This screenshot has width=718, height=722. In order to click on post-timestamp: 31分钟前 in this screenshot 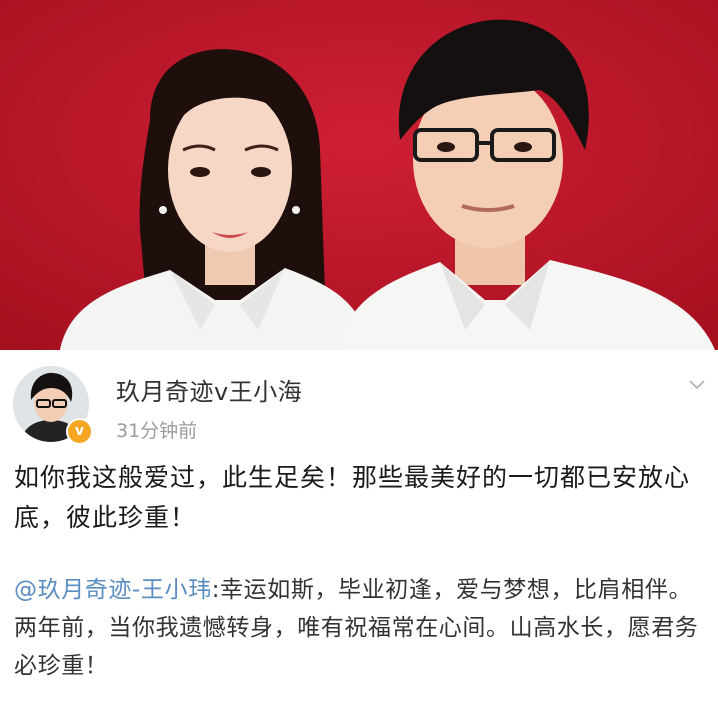, I will do `click(157, 431)`.